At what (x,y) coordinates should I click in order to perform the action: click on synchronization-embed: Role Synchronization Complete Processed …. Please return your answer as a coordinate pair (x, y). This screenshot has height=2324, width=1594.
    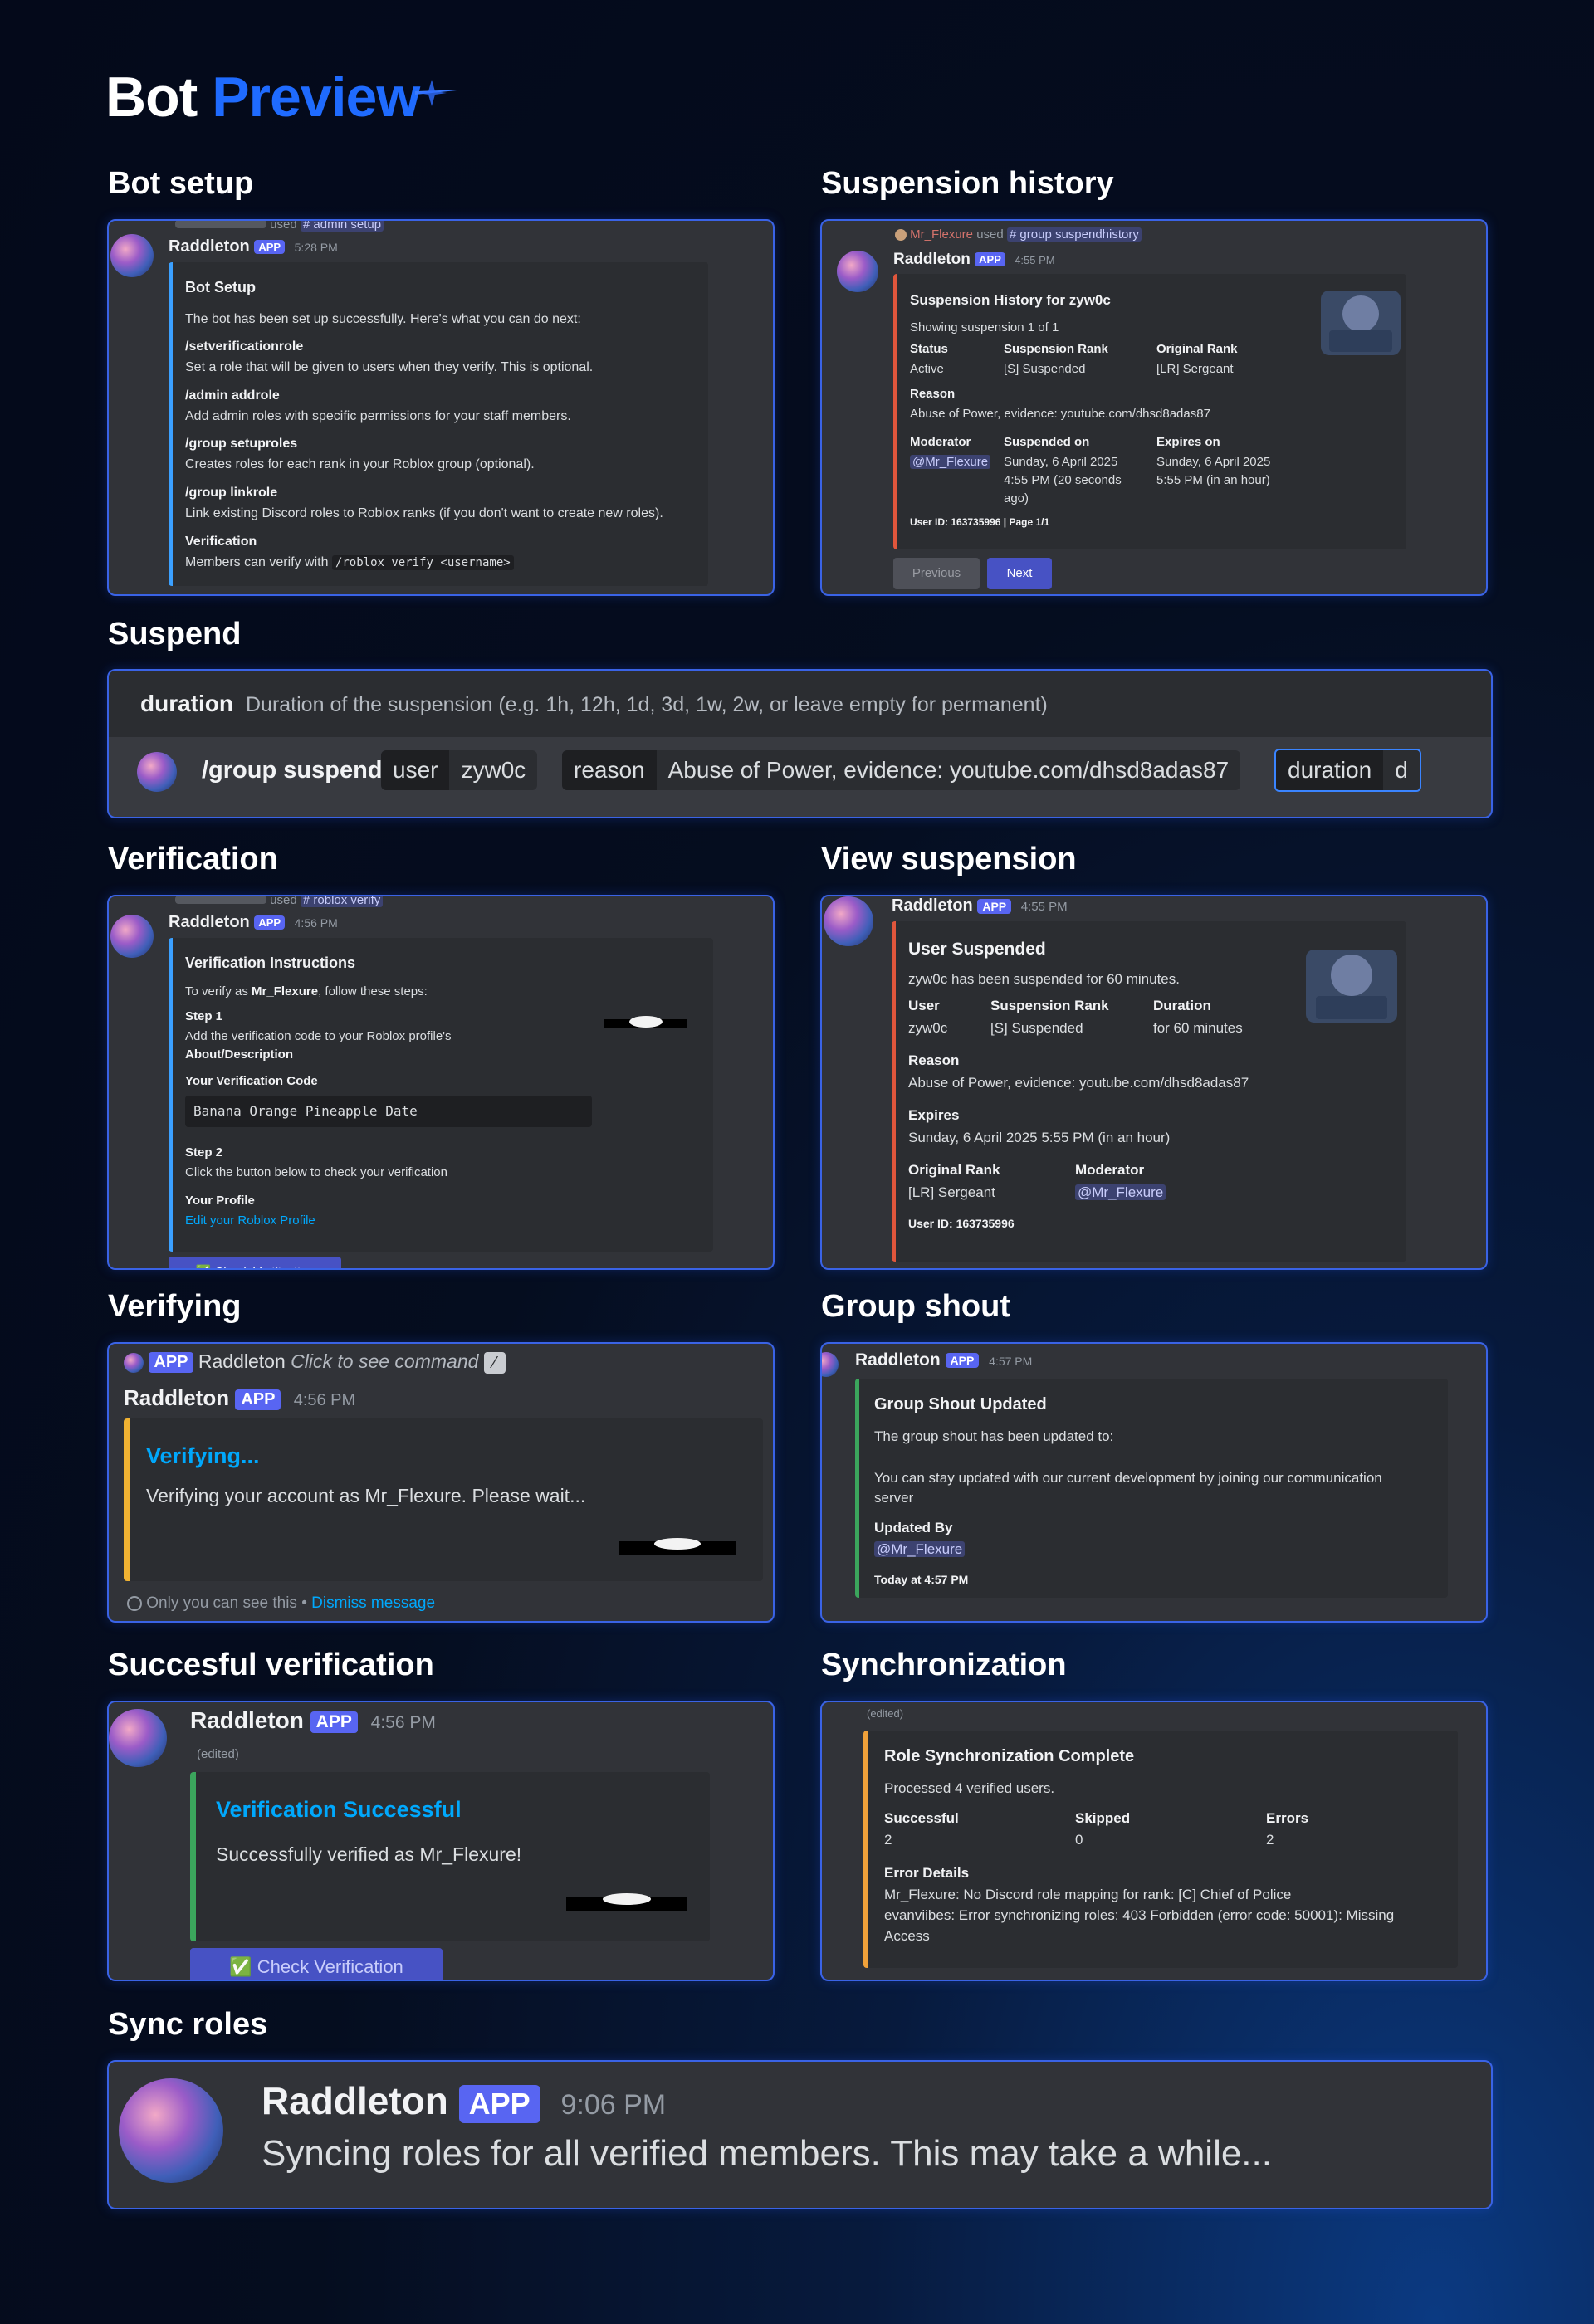
    Looking at the image, I should click on (1160, 1849).